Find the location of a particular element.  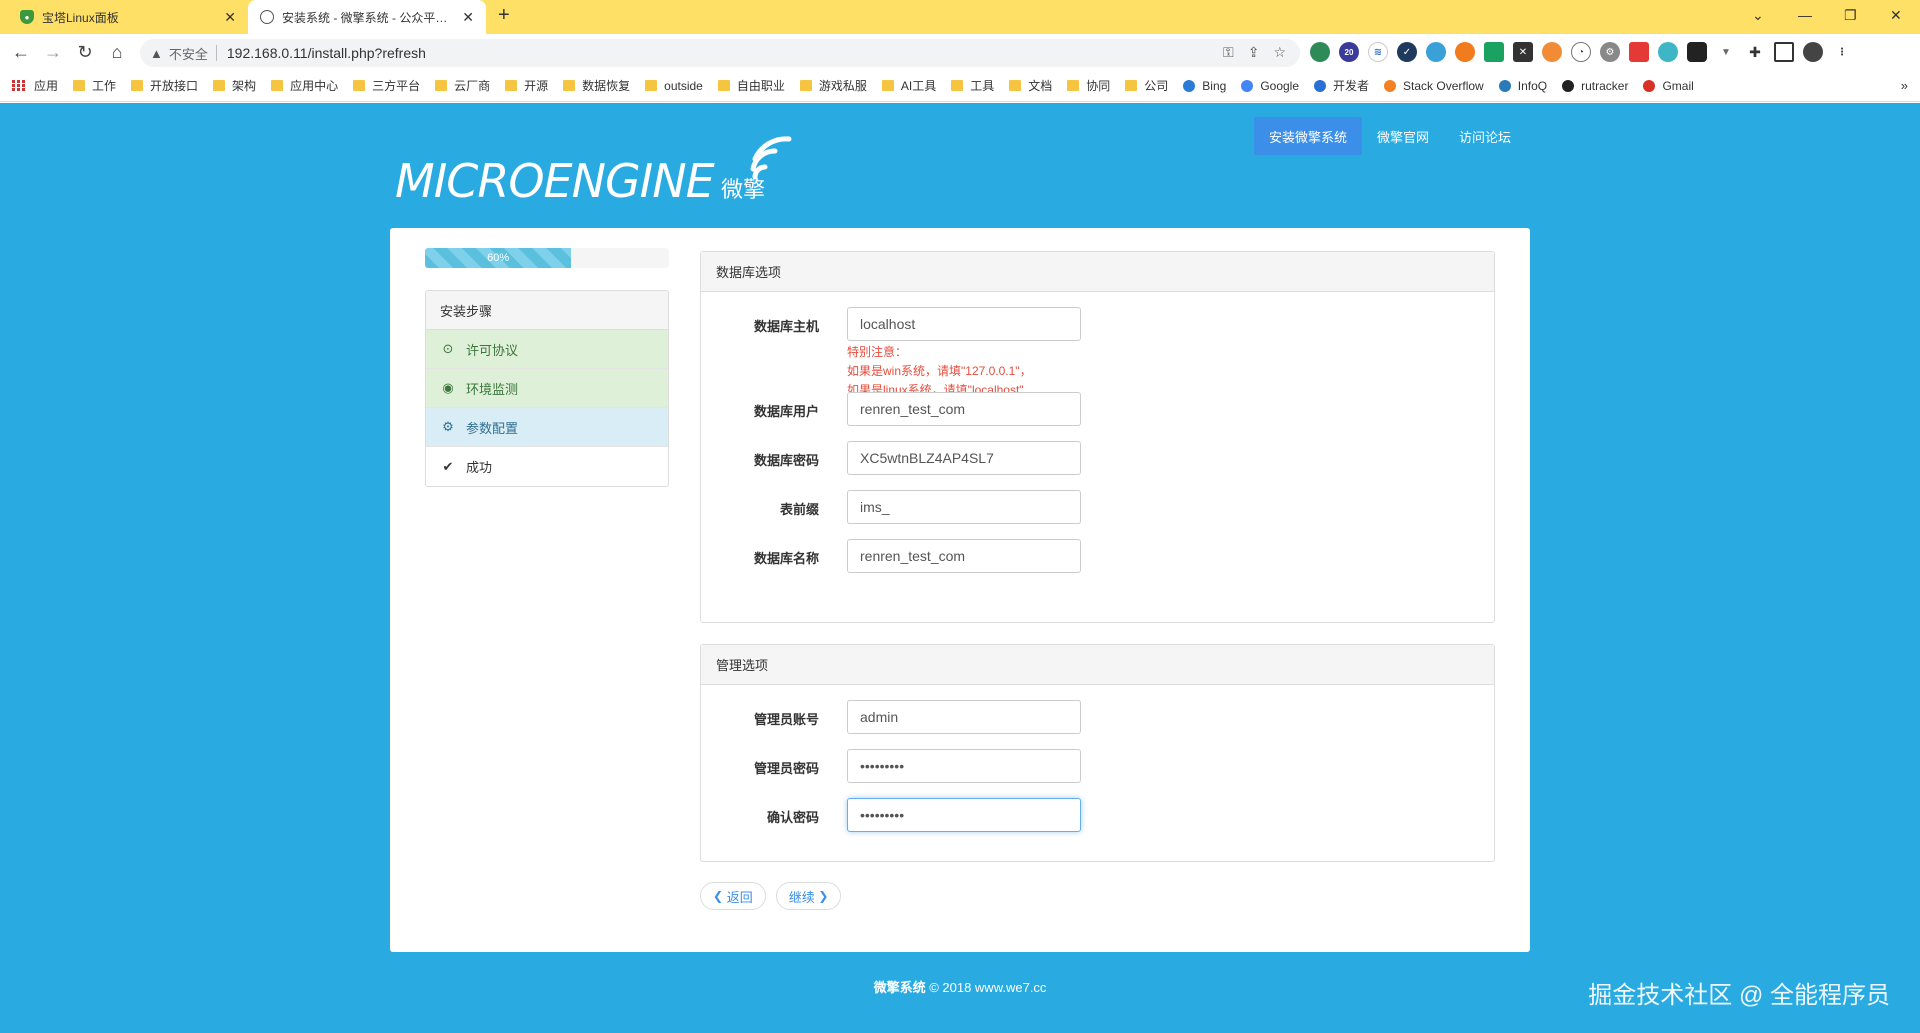

bookmark-label: 工作 is located at coordinates (104, 86).